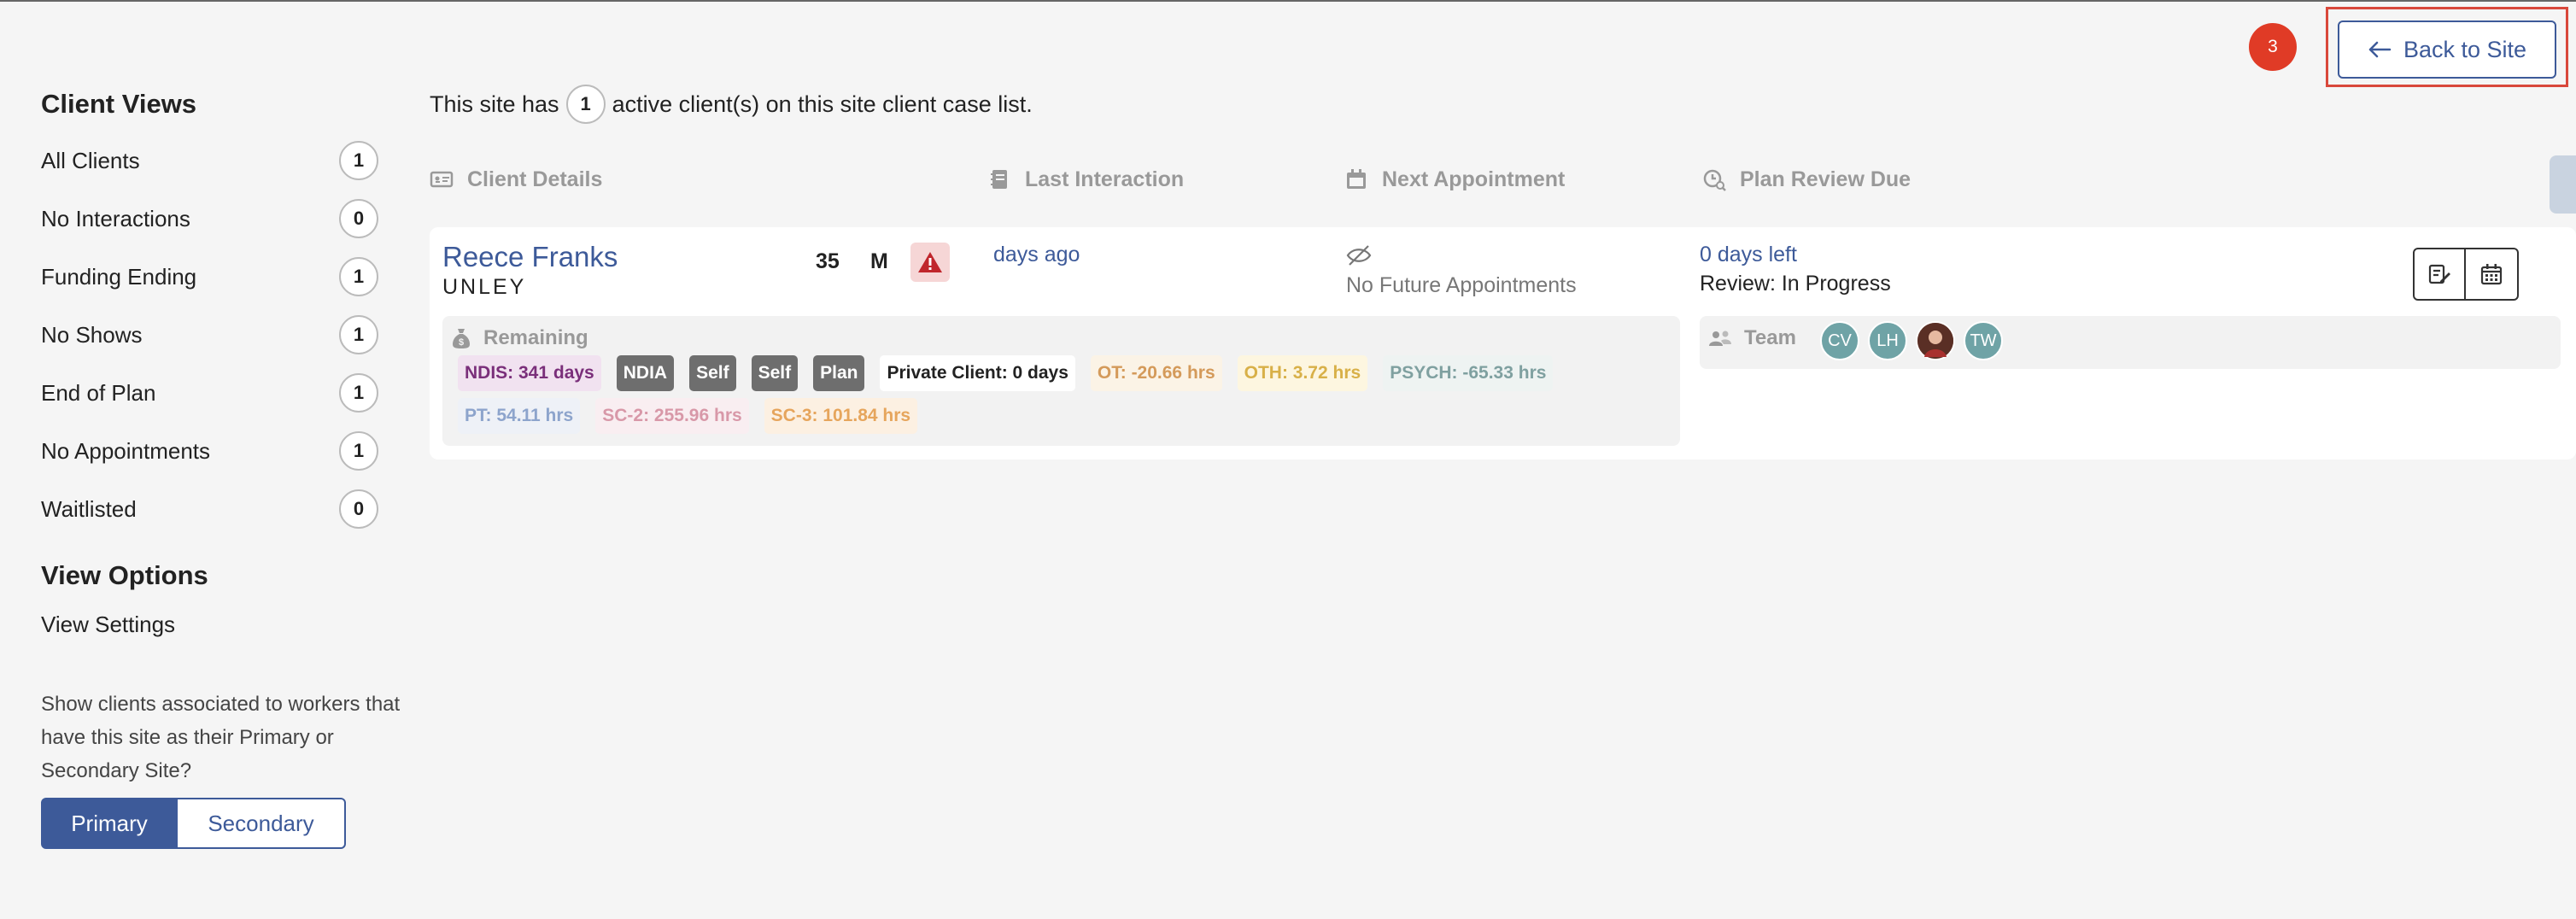  What do you see at coordinates (535, 179) in the screenshot?
I see `column-label: Client Details` at bounding box center [535, 179].